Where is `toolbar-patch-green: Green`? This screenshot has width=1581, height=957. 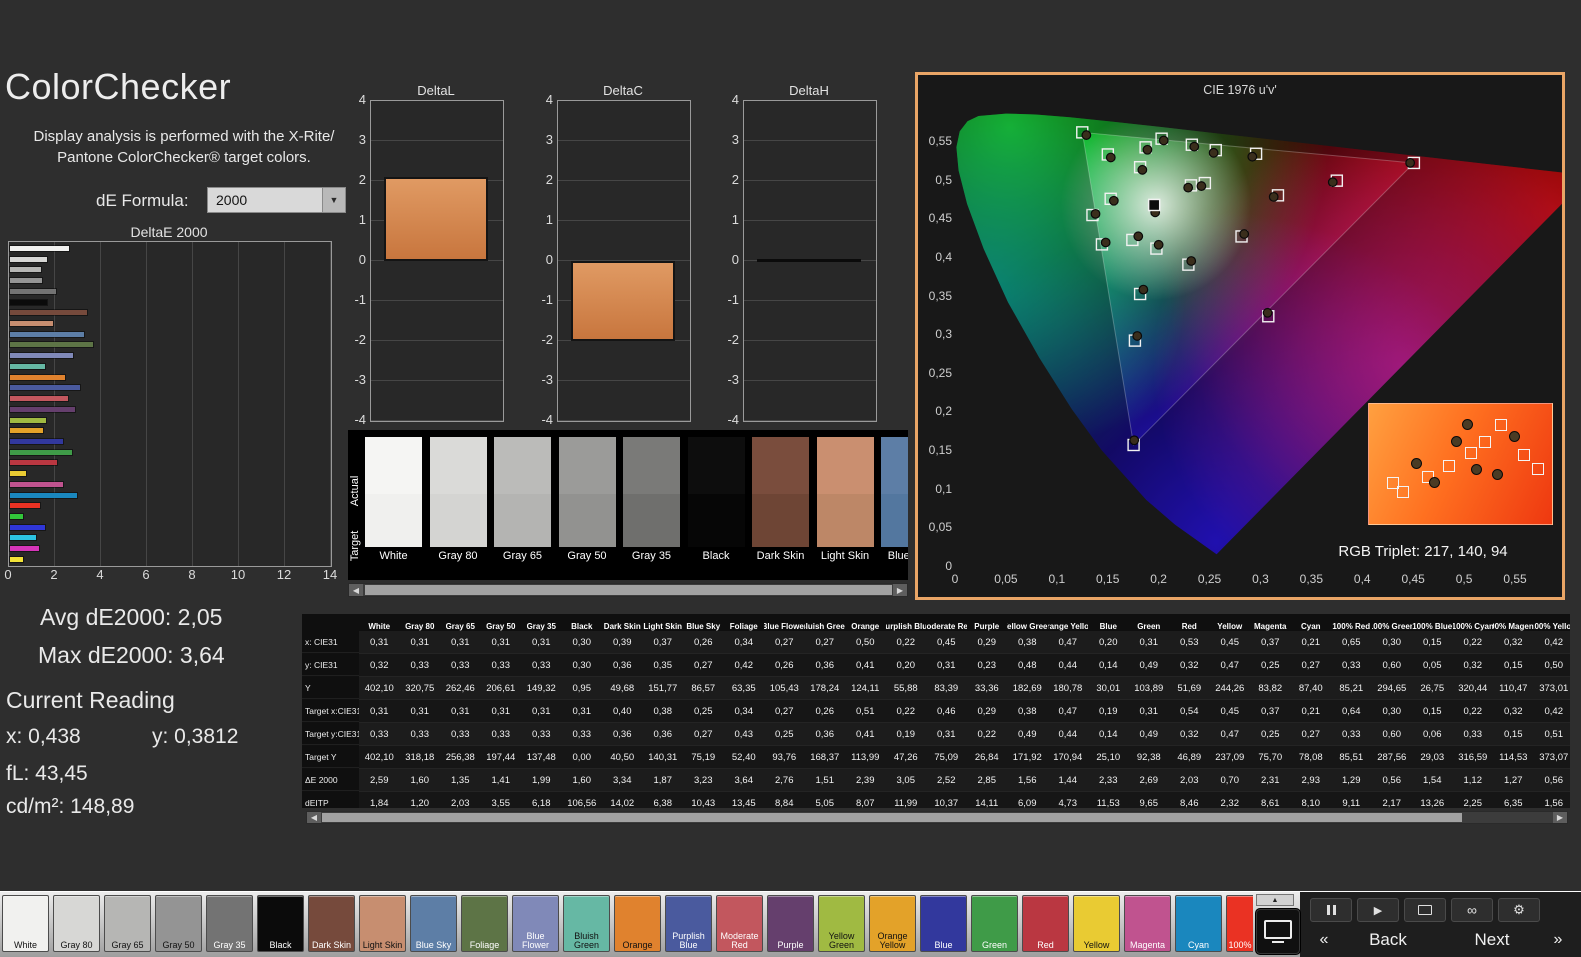
toolbar-patch-green: Green is located at coordinates (994, 923).